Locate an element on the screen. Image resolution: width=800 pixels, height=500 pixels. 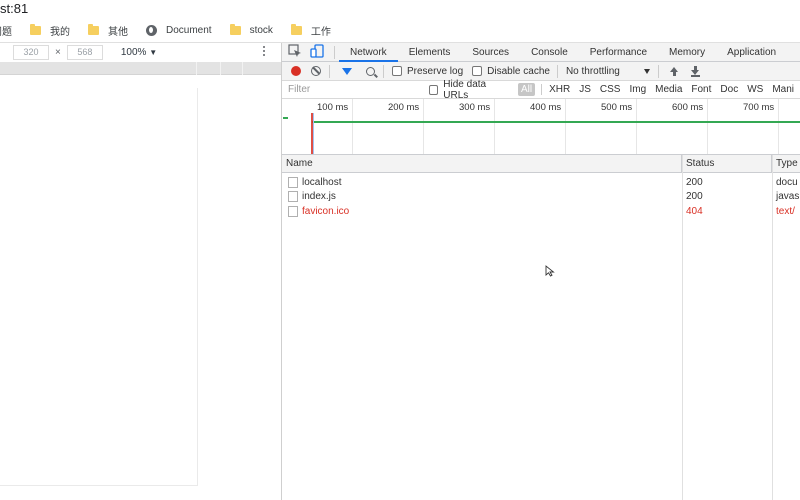
zoom-select: 100% ▼ is located at coordinates (139, 52).